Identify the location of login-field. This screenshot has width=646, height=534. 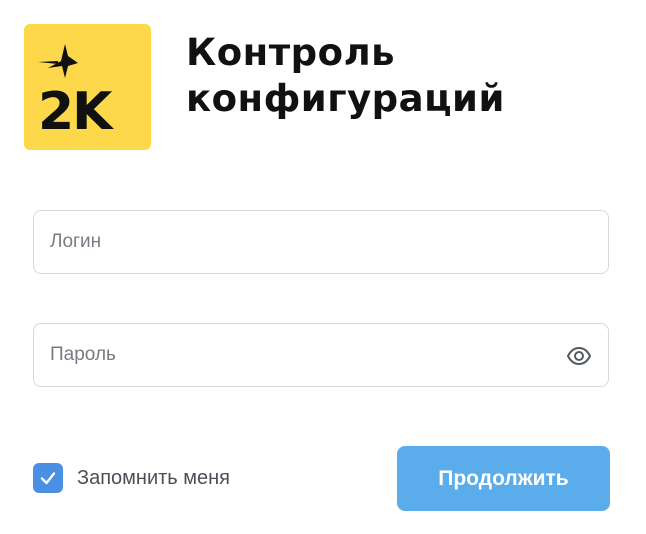
(321, 242).